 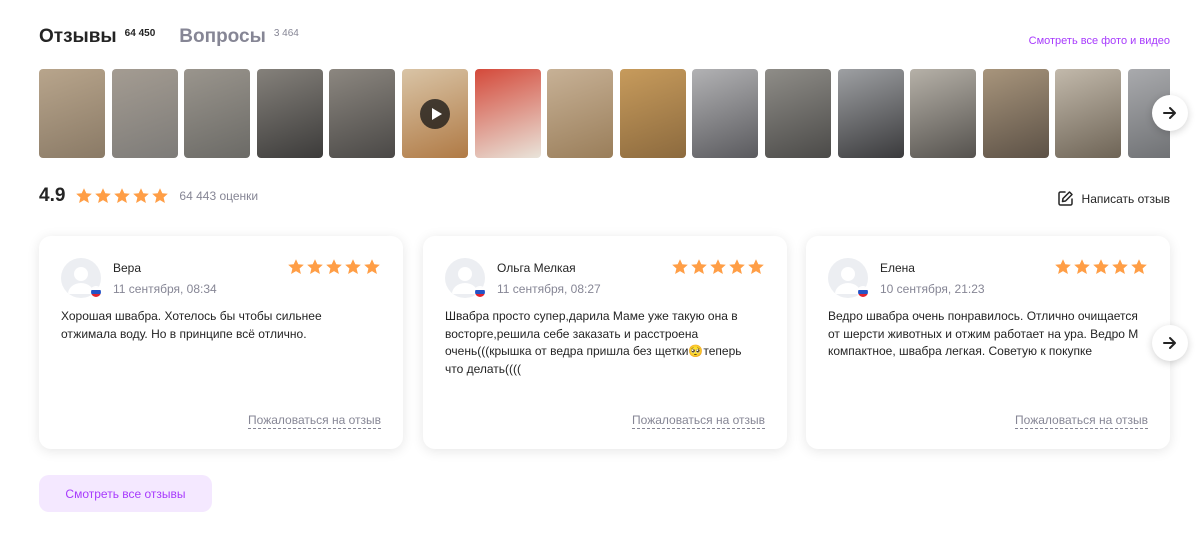 What do you see at coordinates (536, 268) in the screenshot?
I see `review-author: Ольга Мелкая` at bounding box center [536, 268].